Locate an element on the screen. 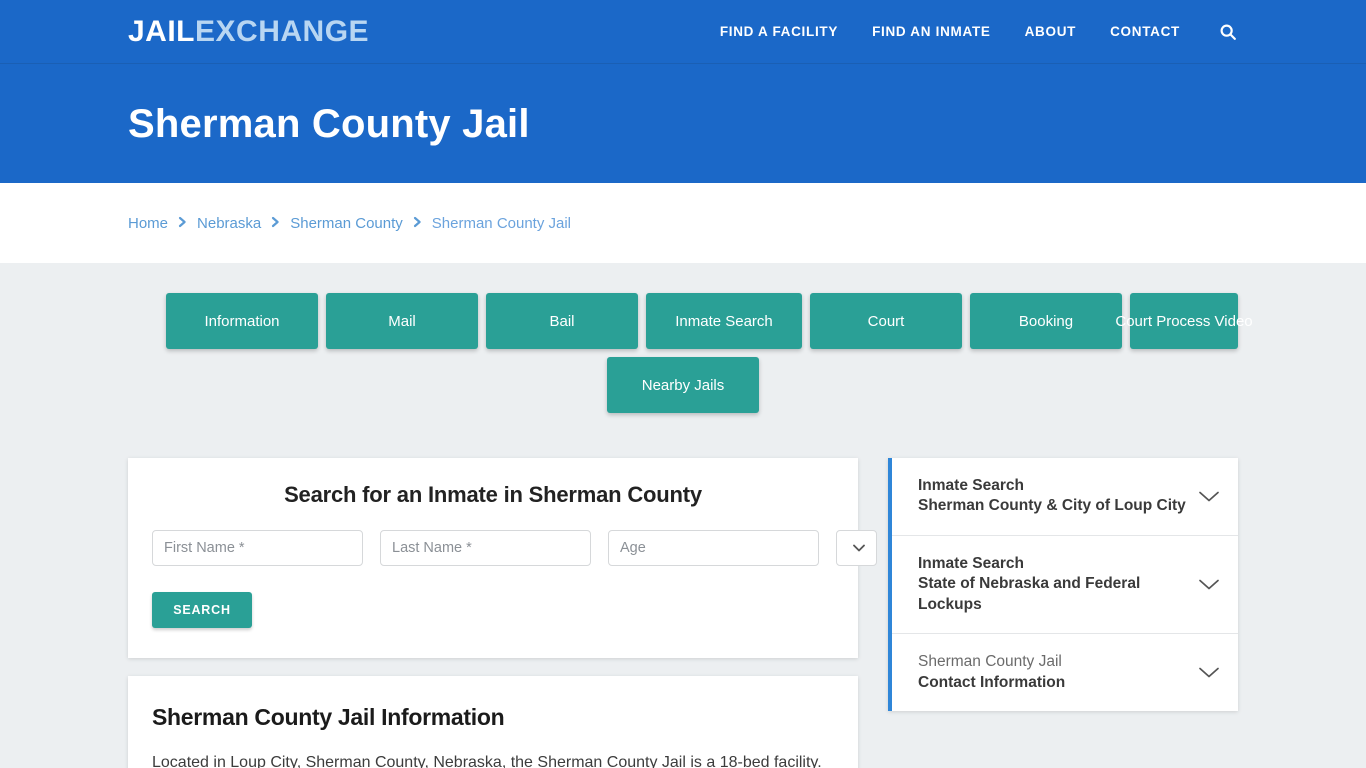 The image size is (1366, 768). accordion-item-contact-information: Sherman County Jail Contact Information is located at coordinates (1065, 672).